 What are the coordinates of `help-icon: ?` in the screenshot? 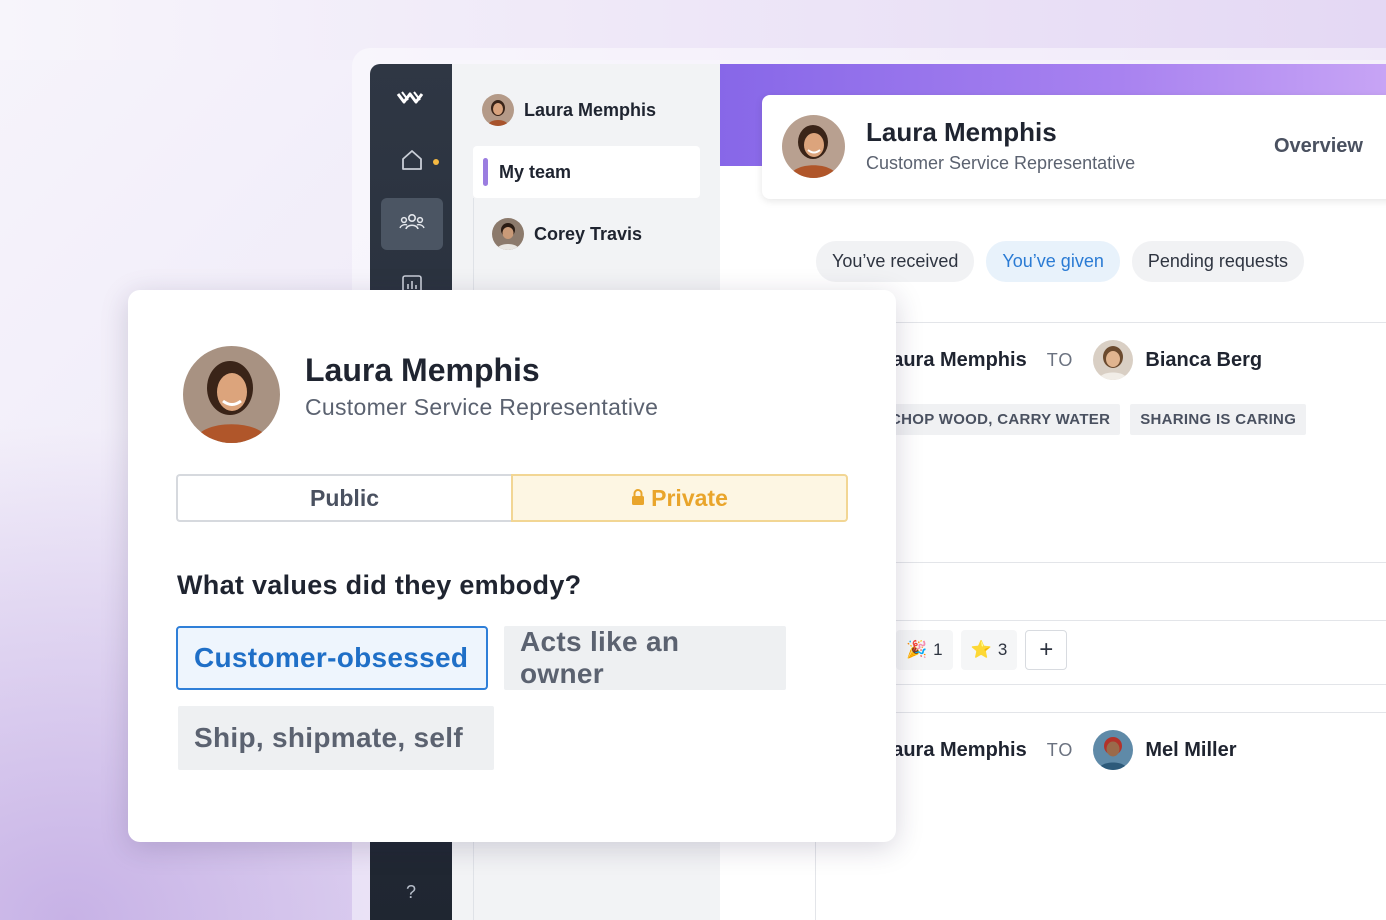 It's located at (411, 892).